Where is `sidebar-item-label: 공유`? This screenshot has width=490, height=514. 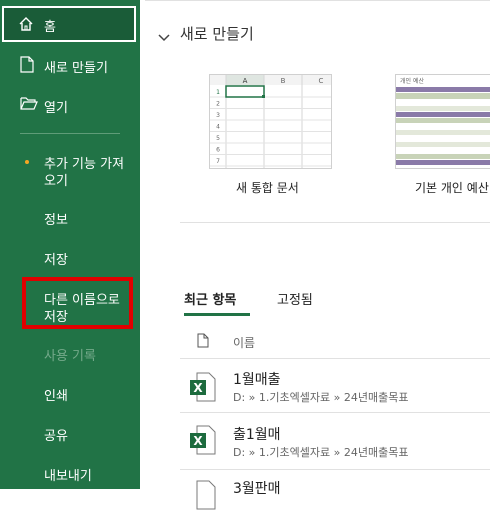 sidebar-item-label: 공유 is located at coordinates (56, 436).